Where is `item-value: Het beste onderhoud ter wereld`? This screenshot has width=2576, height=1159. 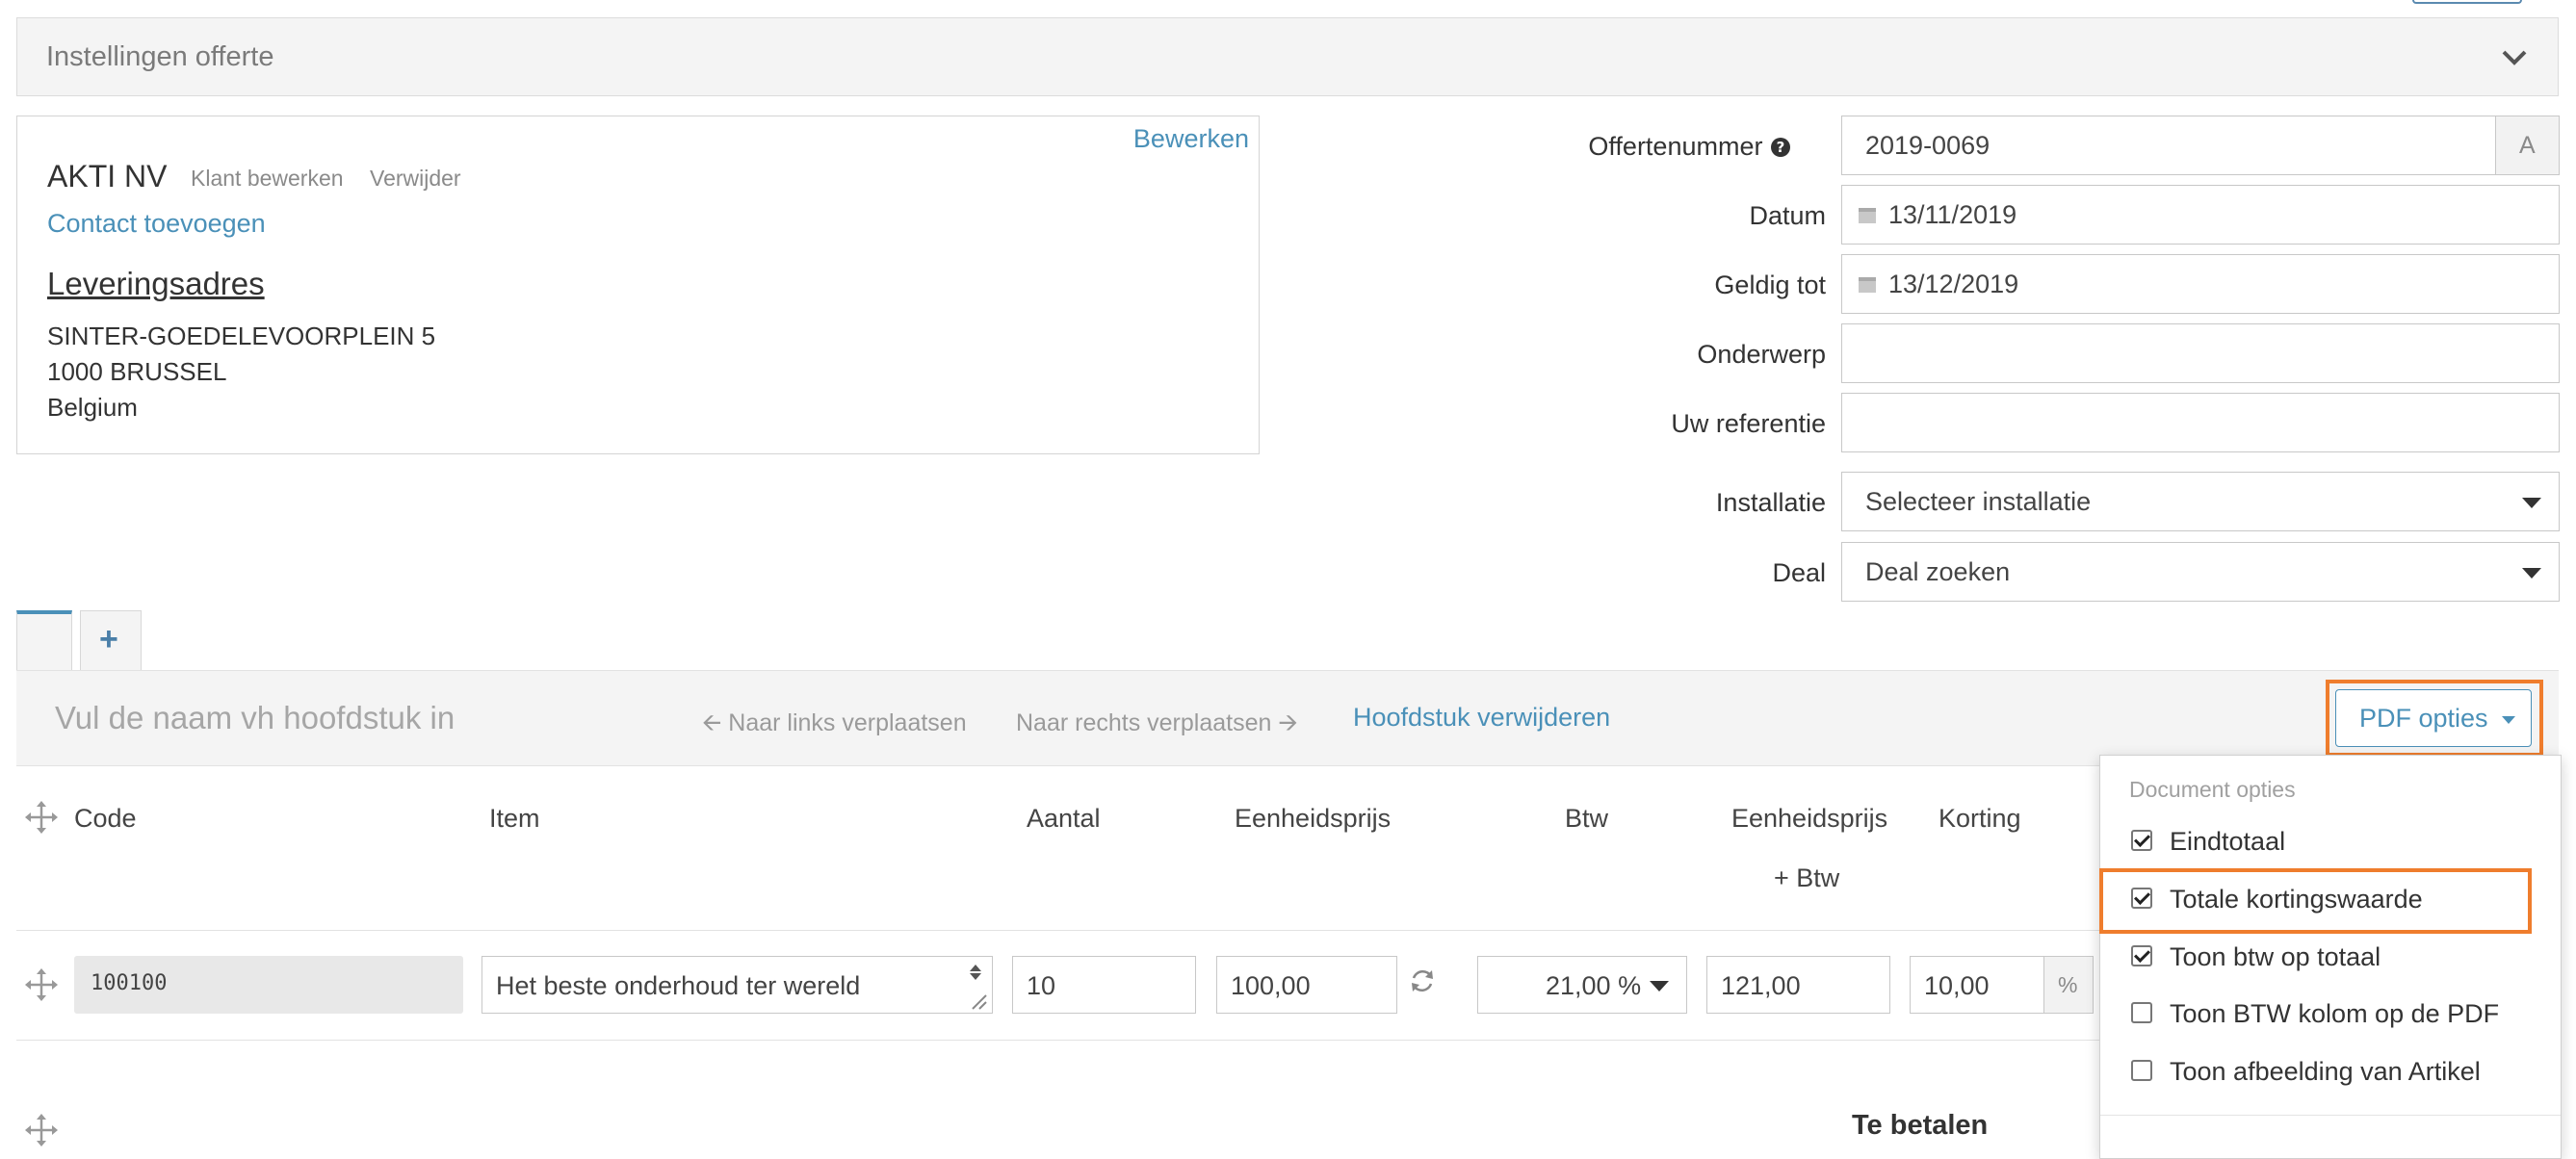
item-value: Het beste onderhoud ter wereld is located at coordinates (678, 985).